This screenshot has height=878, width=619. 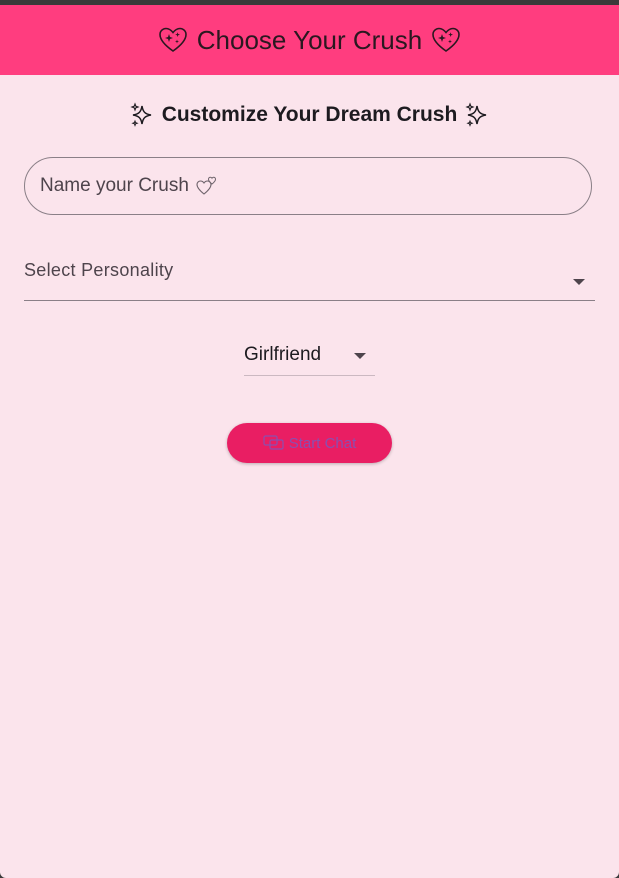 I want to click on personality-dropdown: Select Personality, so click(x=309, y=276).